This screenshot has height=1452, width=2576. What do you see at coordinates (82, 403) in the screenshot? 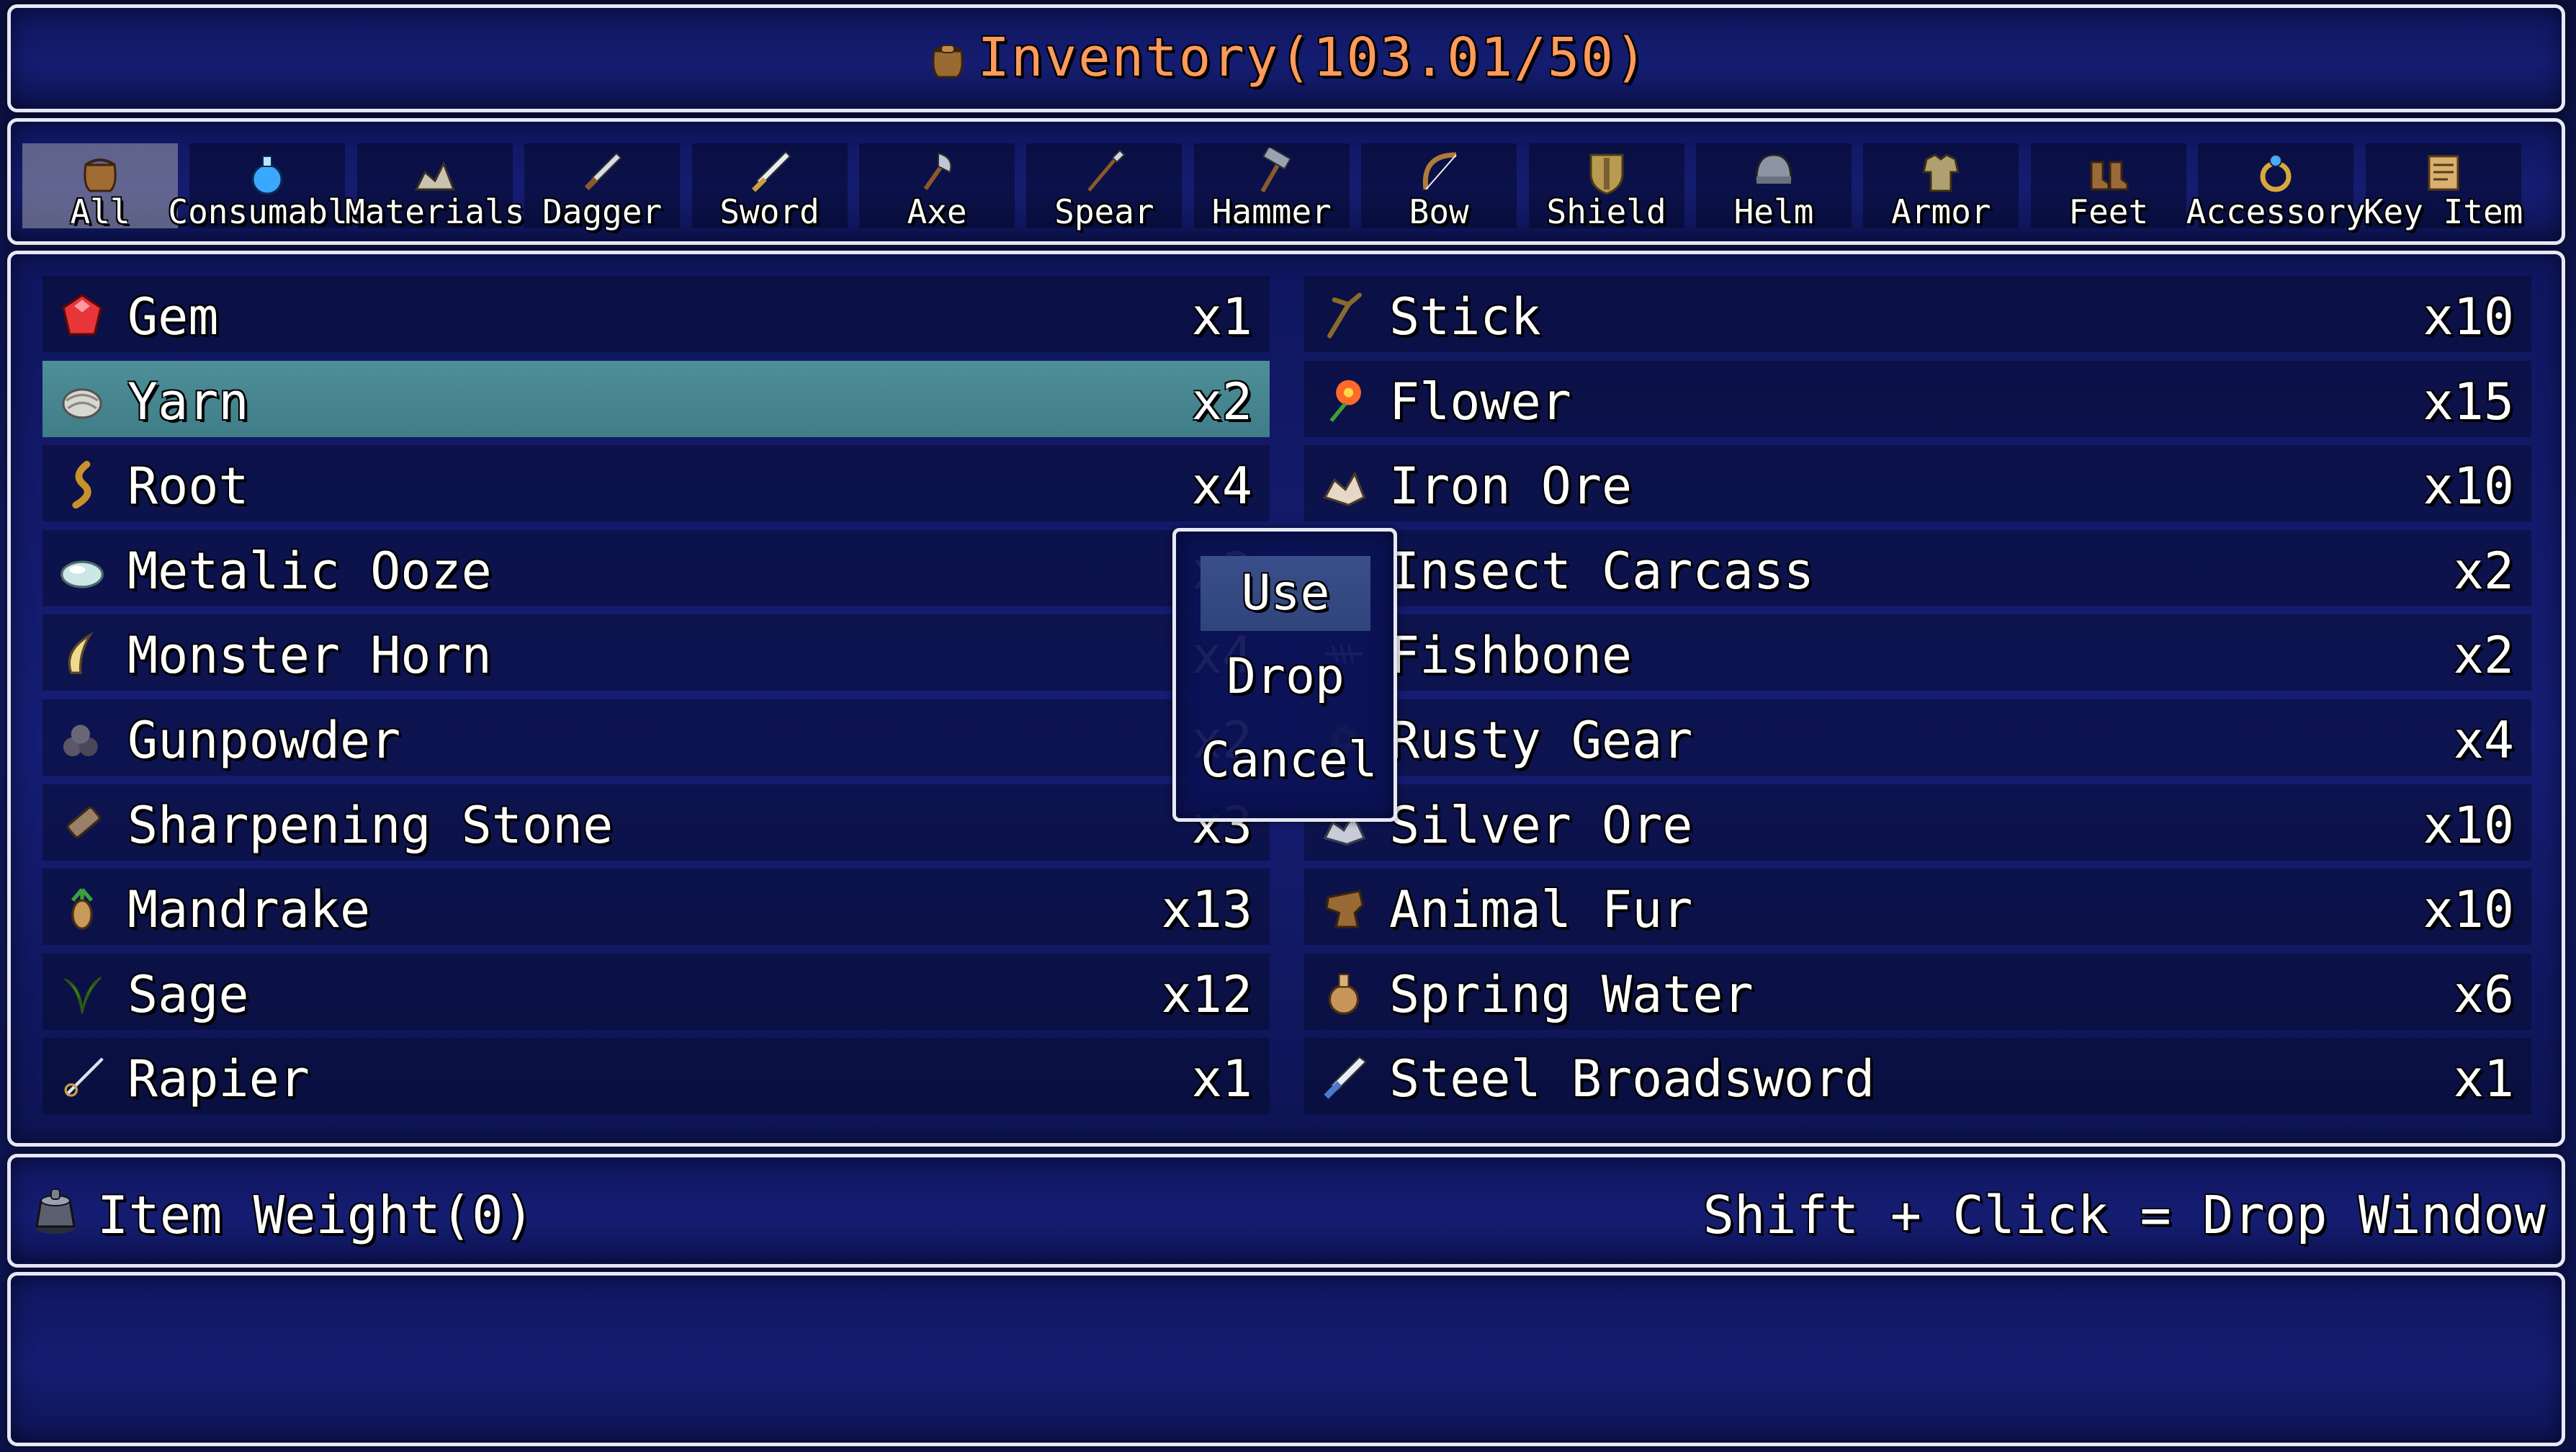
I see `yarn-icon` at bounding box center [82, 403].